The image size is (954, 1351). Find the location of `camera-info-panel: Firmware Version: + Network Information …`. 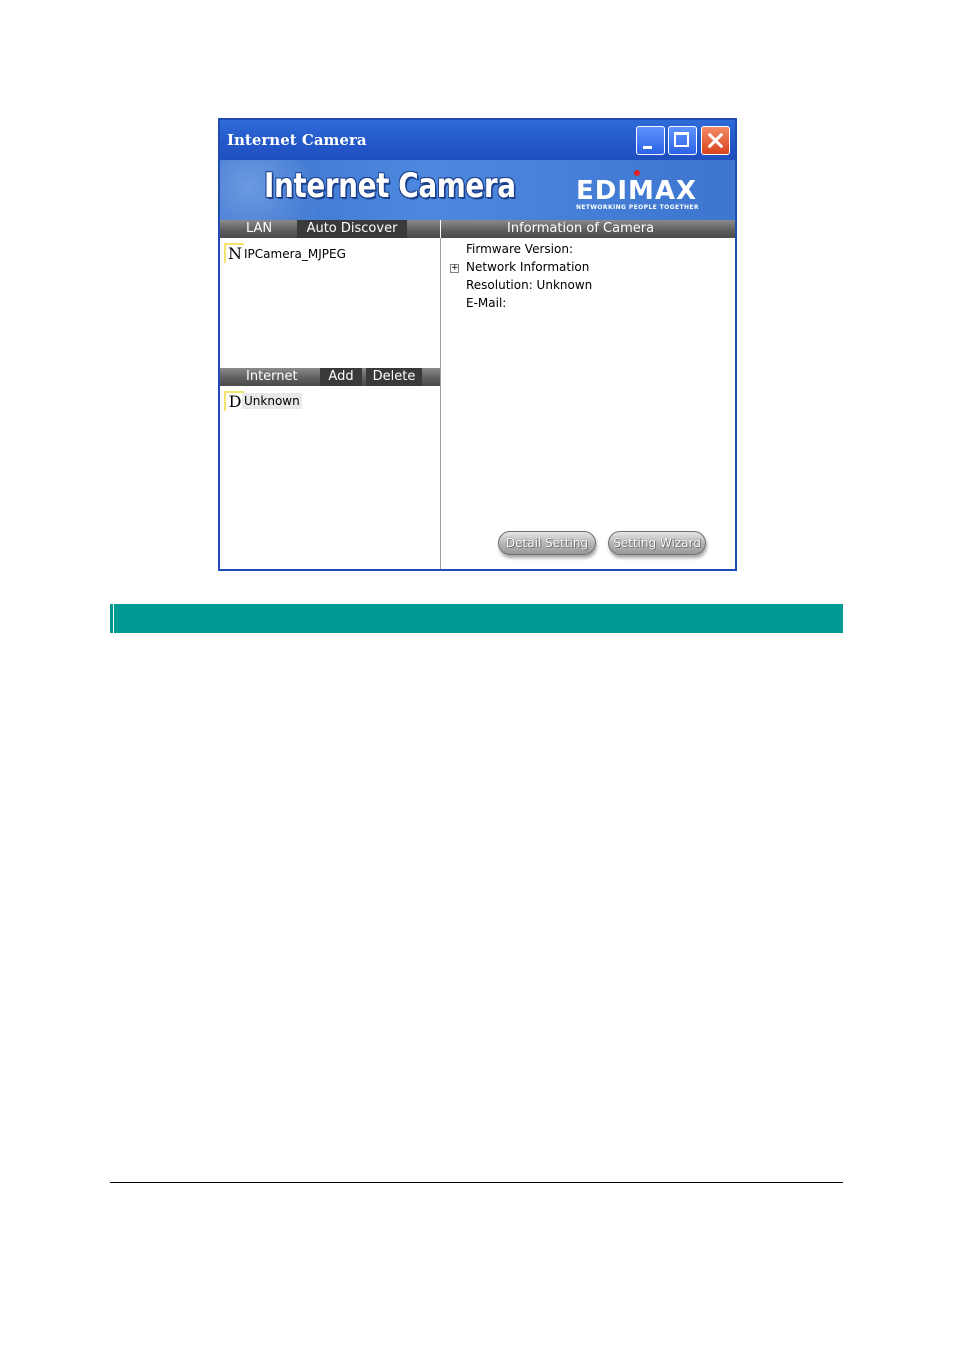

camera-info-panel: Firmware Version: + Network Information … is located at coordinates (588, 403).